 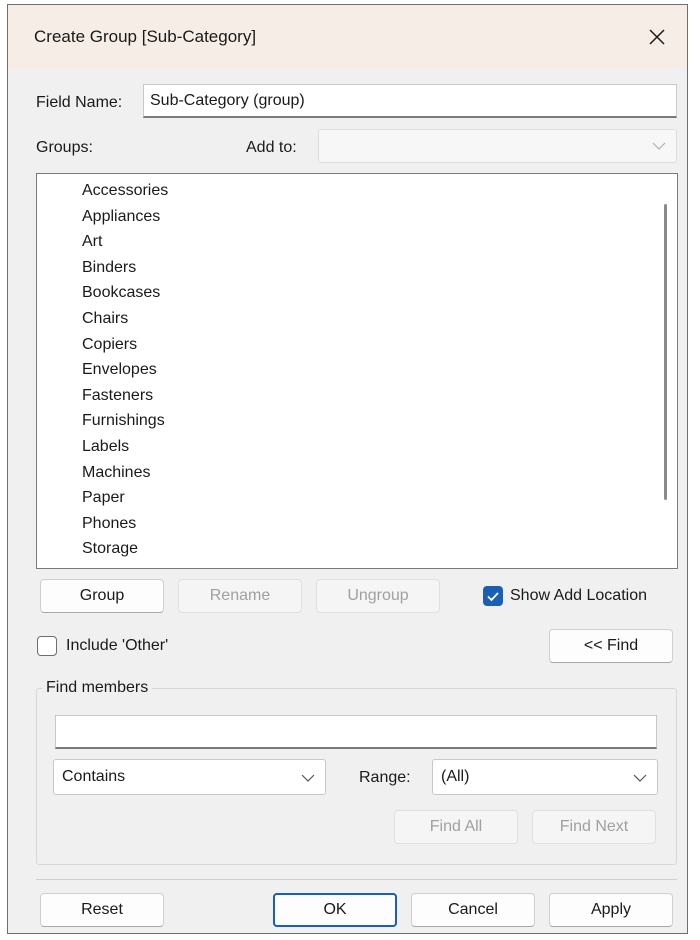 What do you see at coordinates (271, 147) in the screenshot?
I see `add-to-label: Add to:` at bounding box center [271, 147].